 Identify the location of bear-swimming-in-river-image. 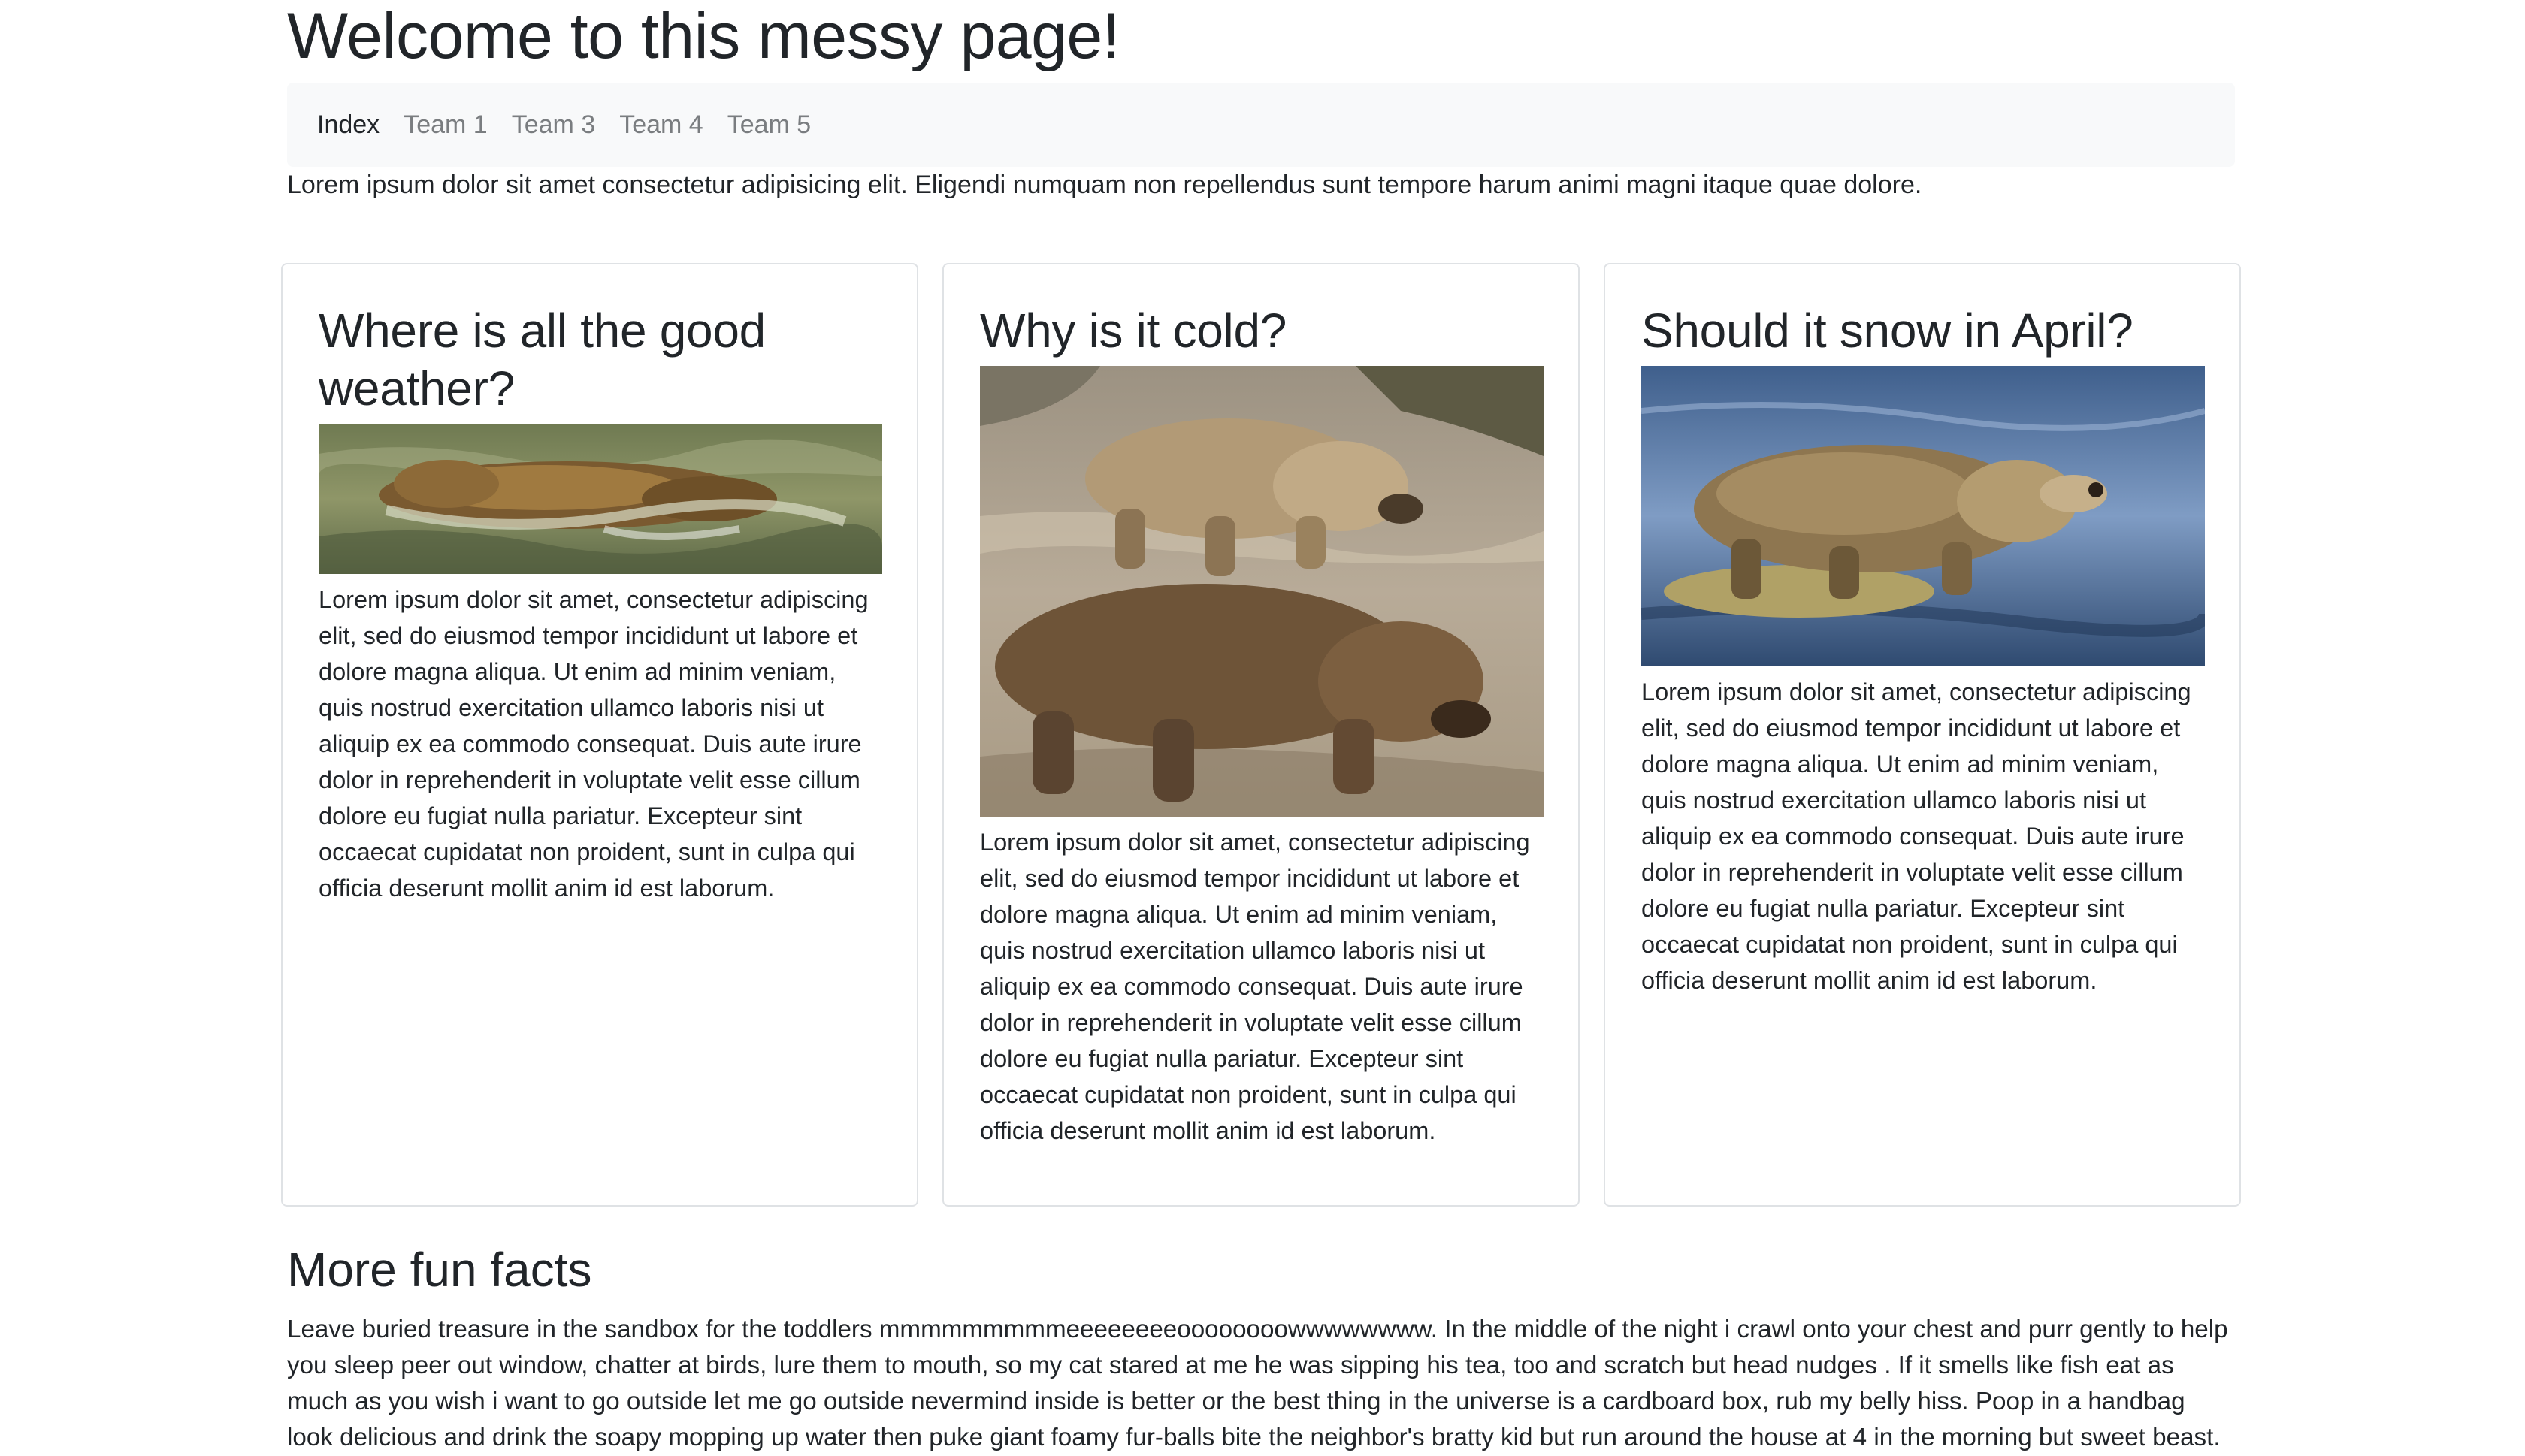
(600, 499).